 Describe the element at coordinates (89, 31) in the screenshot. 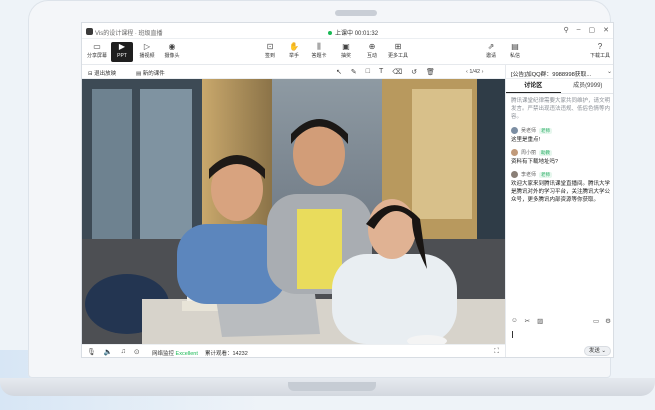

I see `app-logo-icon` at that location.